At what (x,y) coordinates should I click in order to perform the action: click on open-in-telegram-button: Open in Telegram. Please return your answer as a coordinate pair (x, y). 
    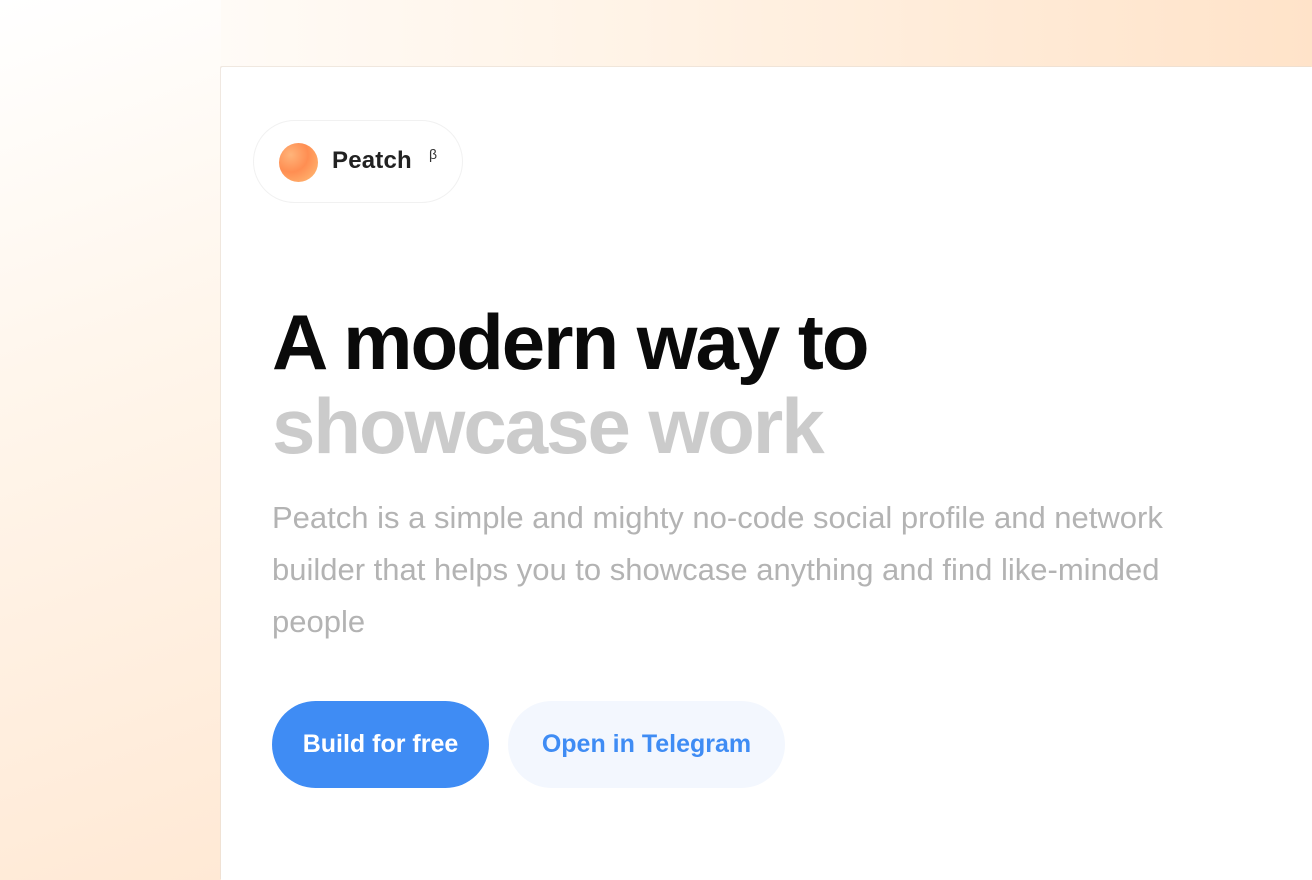
    Looking at the image, I should click on (646, 744).